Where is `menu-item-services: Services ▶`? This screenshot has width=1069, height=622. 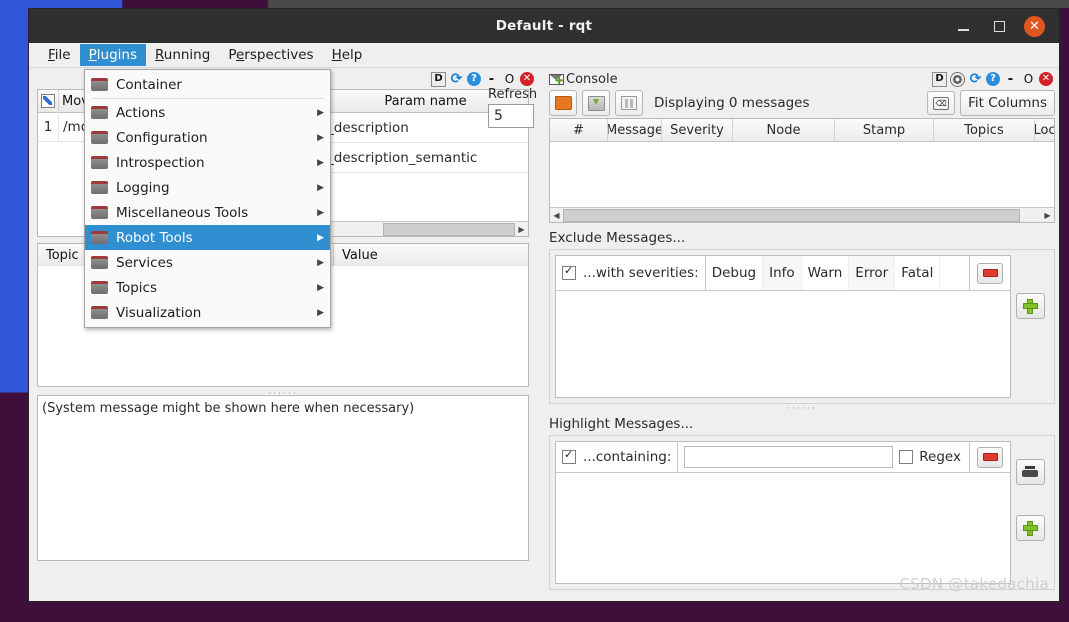
menu-item-services: Services ▶ is located at coordinates (207, 262).